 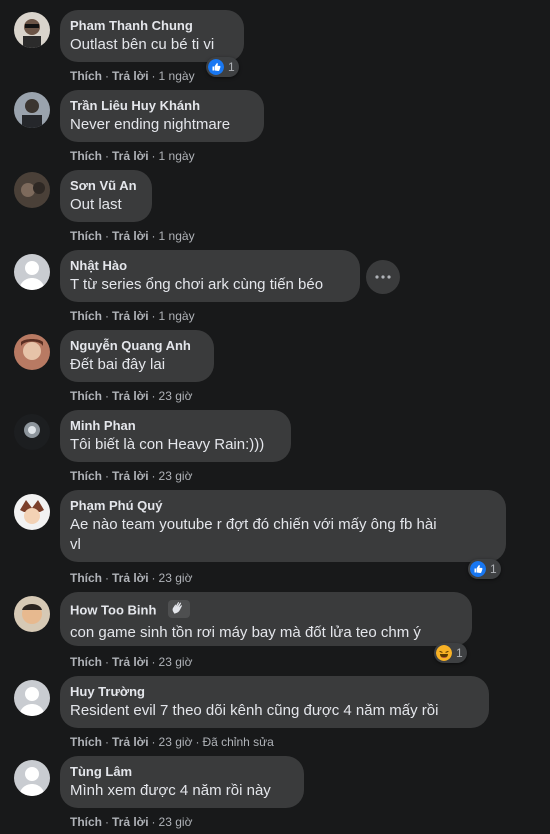 I want to click on comment-author: Huy Trường, so click(x=273, y=692).